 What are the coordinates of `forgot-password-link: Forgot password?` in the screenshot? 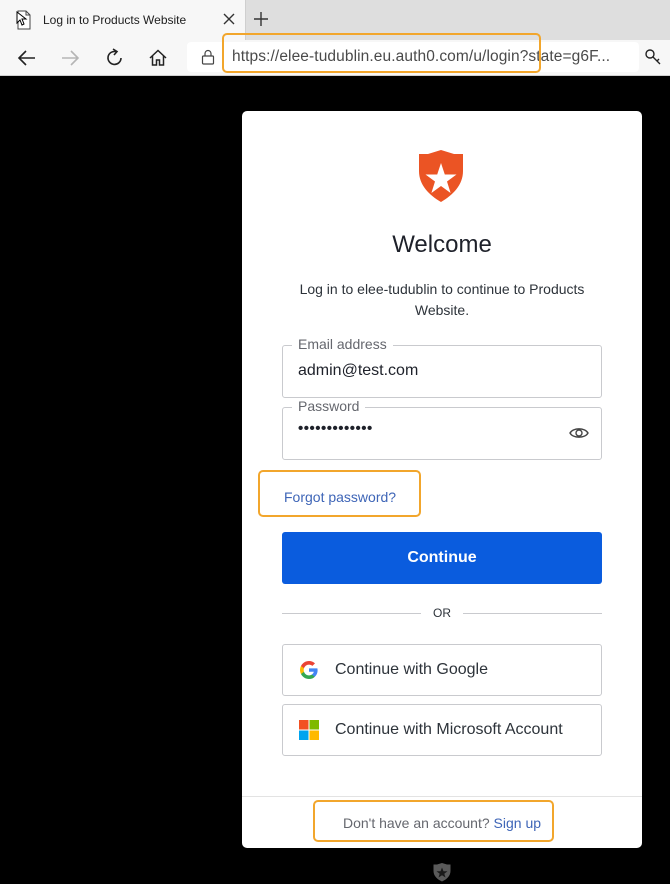 It's located at (340, 497).